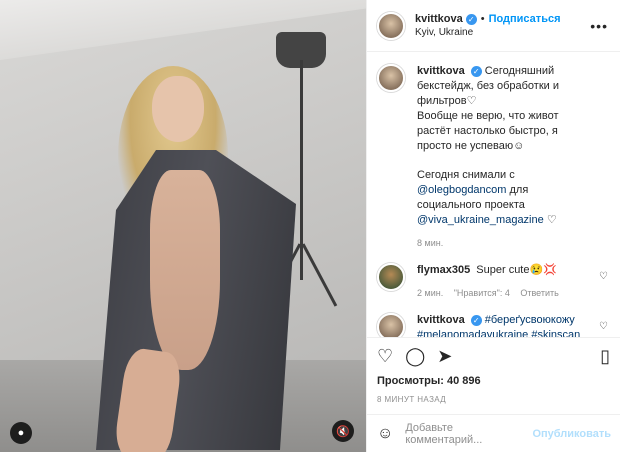 This screenshot has width=620, height=452. What do you see at coordinates (439, 19) in the screenshot?
I see `header-username: kvittkova` at bounding box center [439, 19].